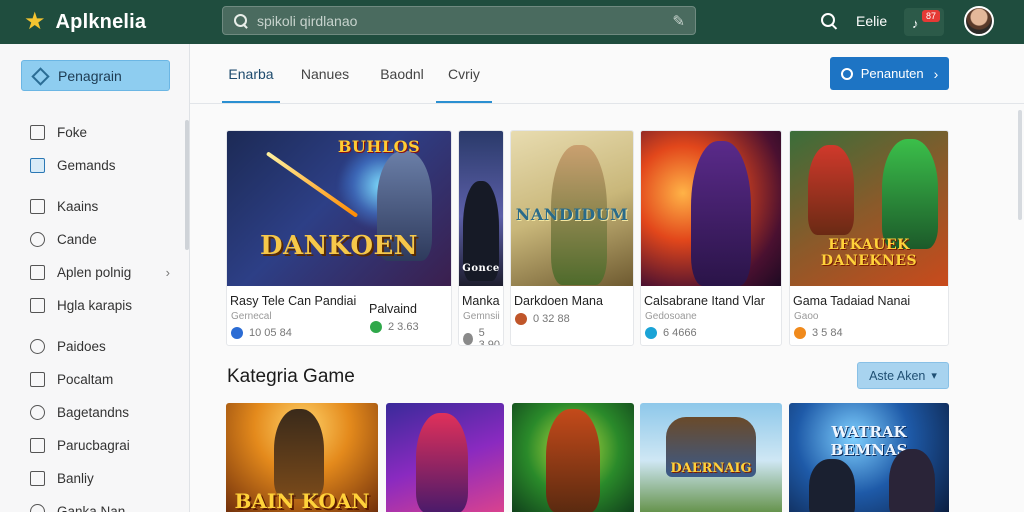  What do you see at coordinates (101, 21) in the screenshot?
I see `app-name: Aplknelia` at bounding box center [101, 21].